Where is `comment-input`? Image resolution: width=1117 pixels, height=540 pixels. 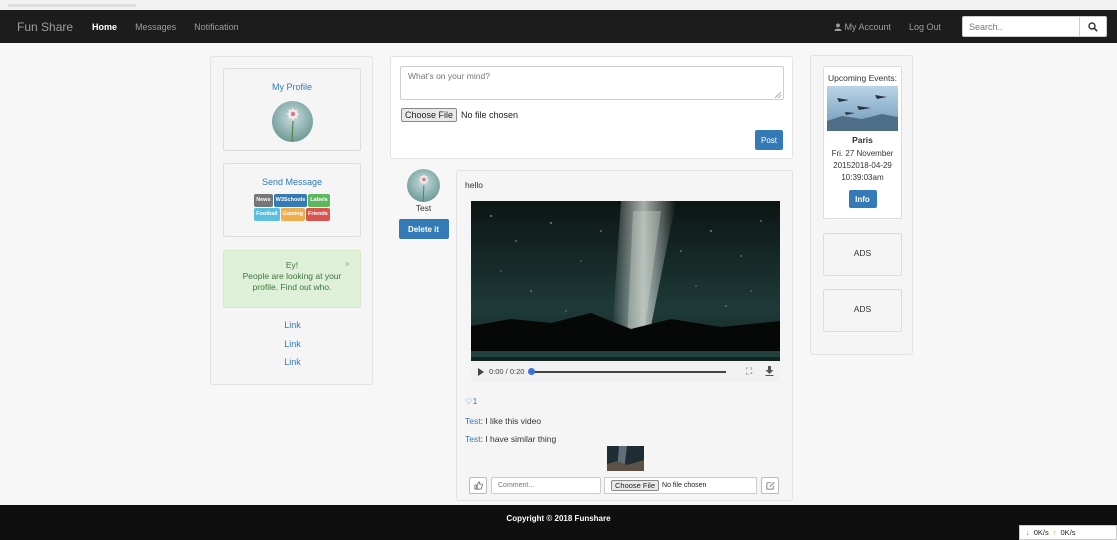
comment-input is located at coordinates (546, 485).